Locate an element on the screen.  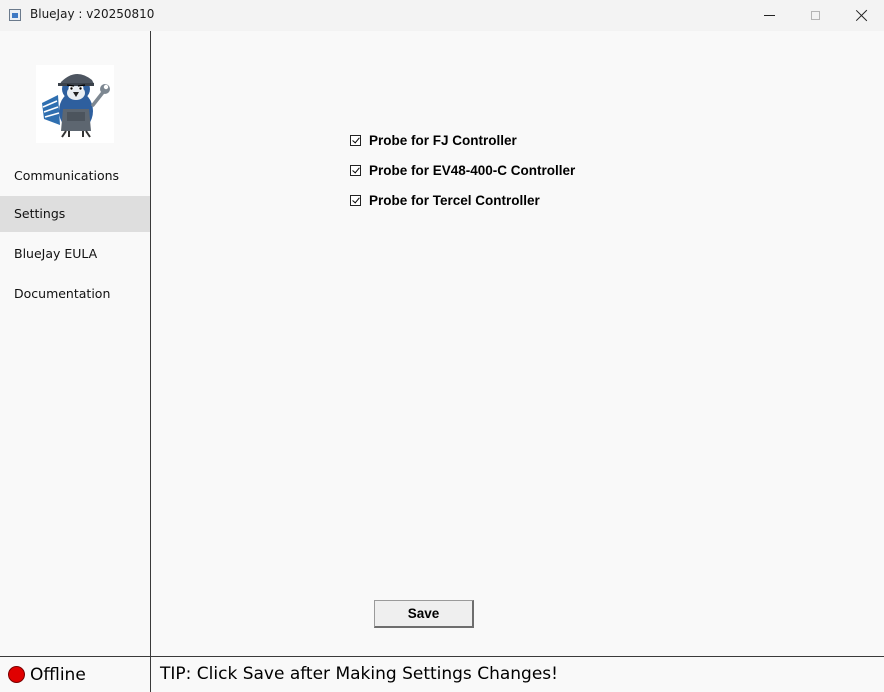
probe-tercel-option: Probe for Tercel Controller is located at coordinates (445, 200).